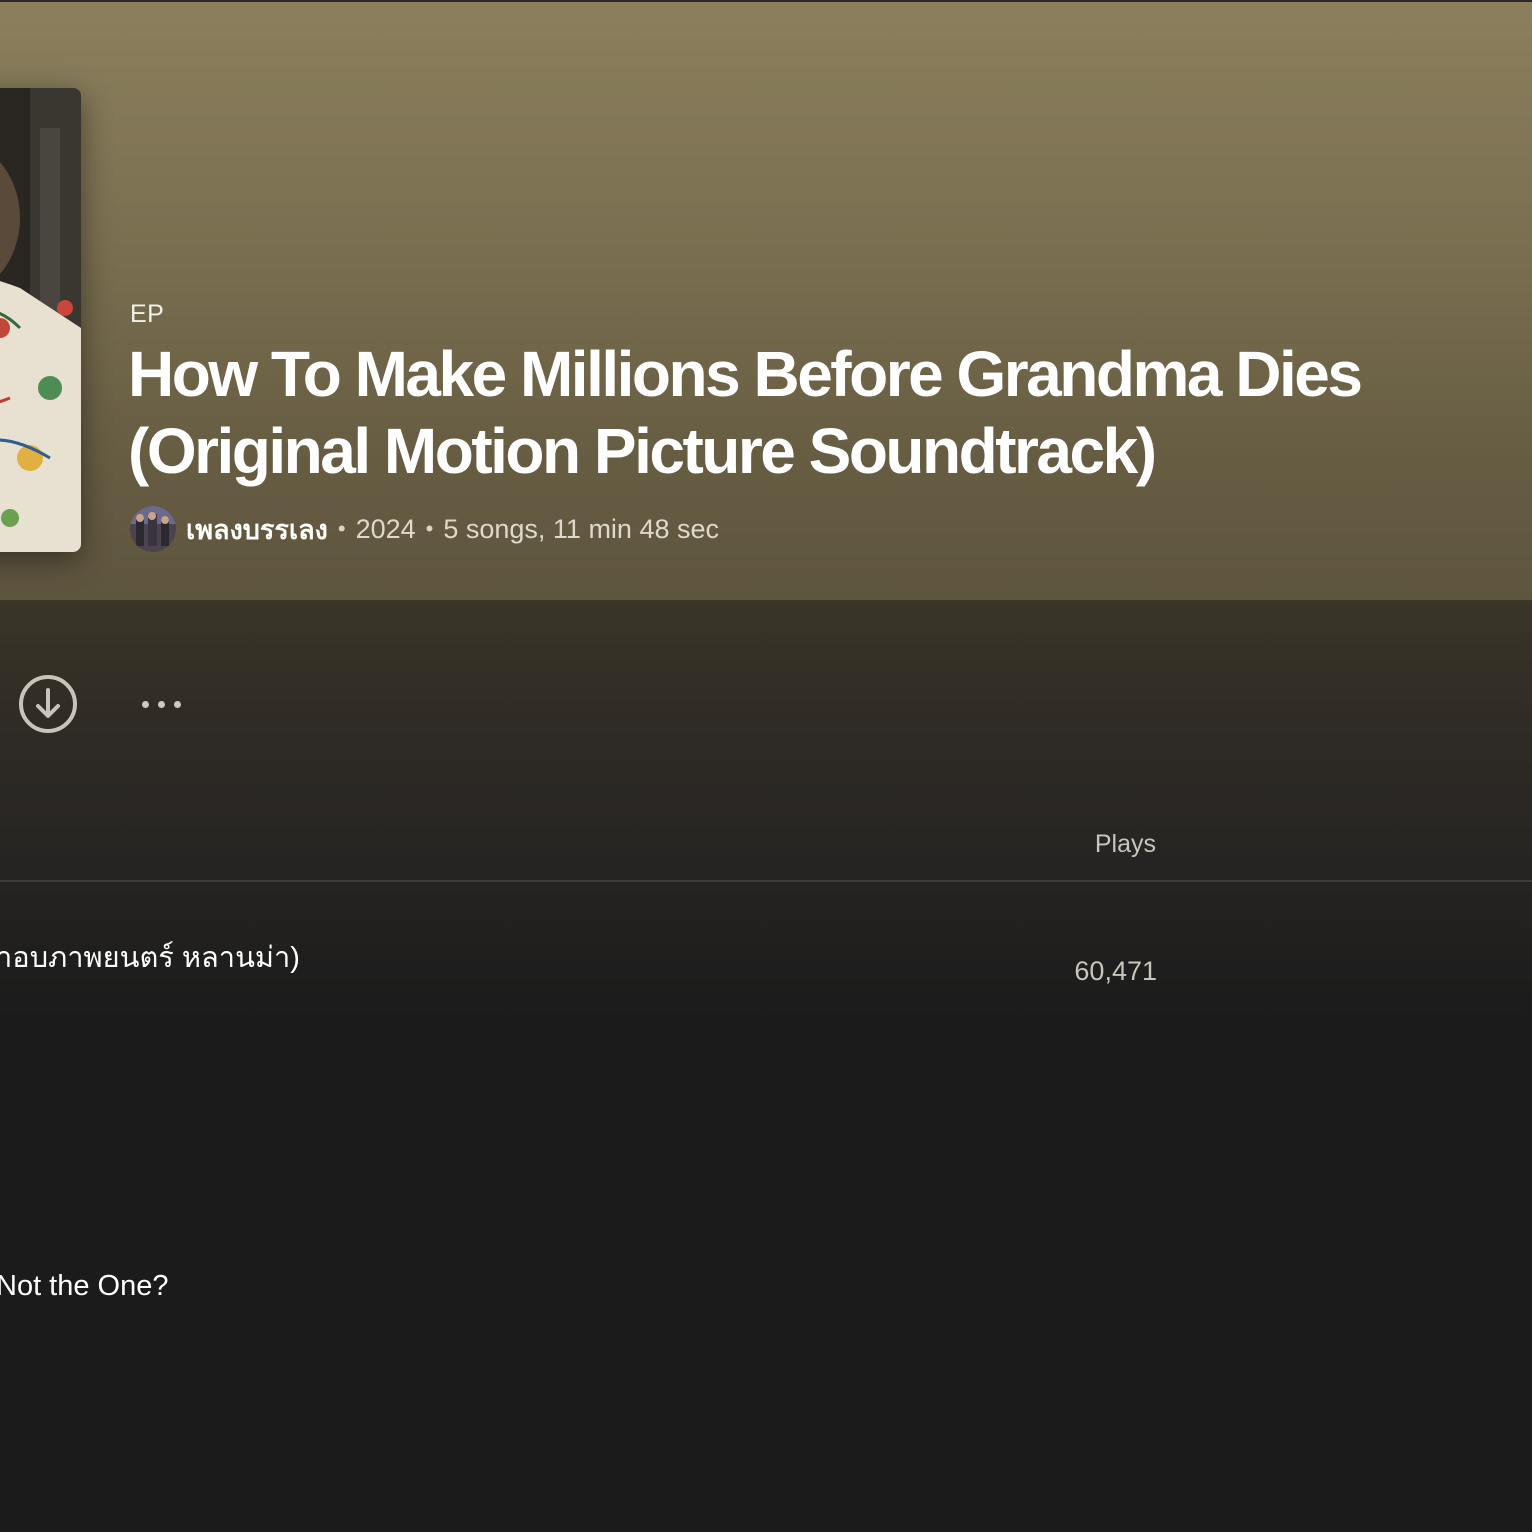 The height and width of the screenshot is (1532, 1532). What do you see at coordinates (257, 529) in the screenshot?
I see `artist-name-link: เพลงบรรเลง` at bounding box center [257, 529].